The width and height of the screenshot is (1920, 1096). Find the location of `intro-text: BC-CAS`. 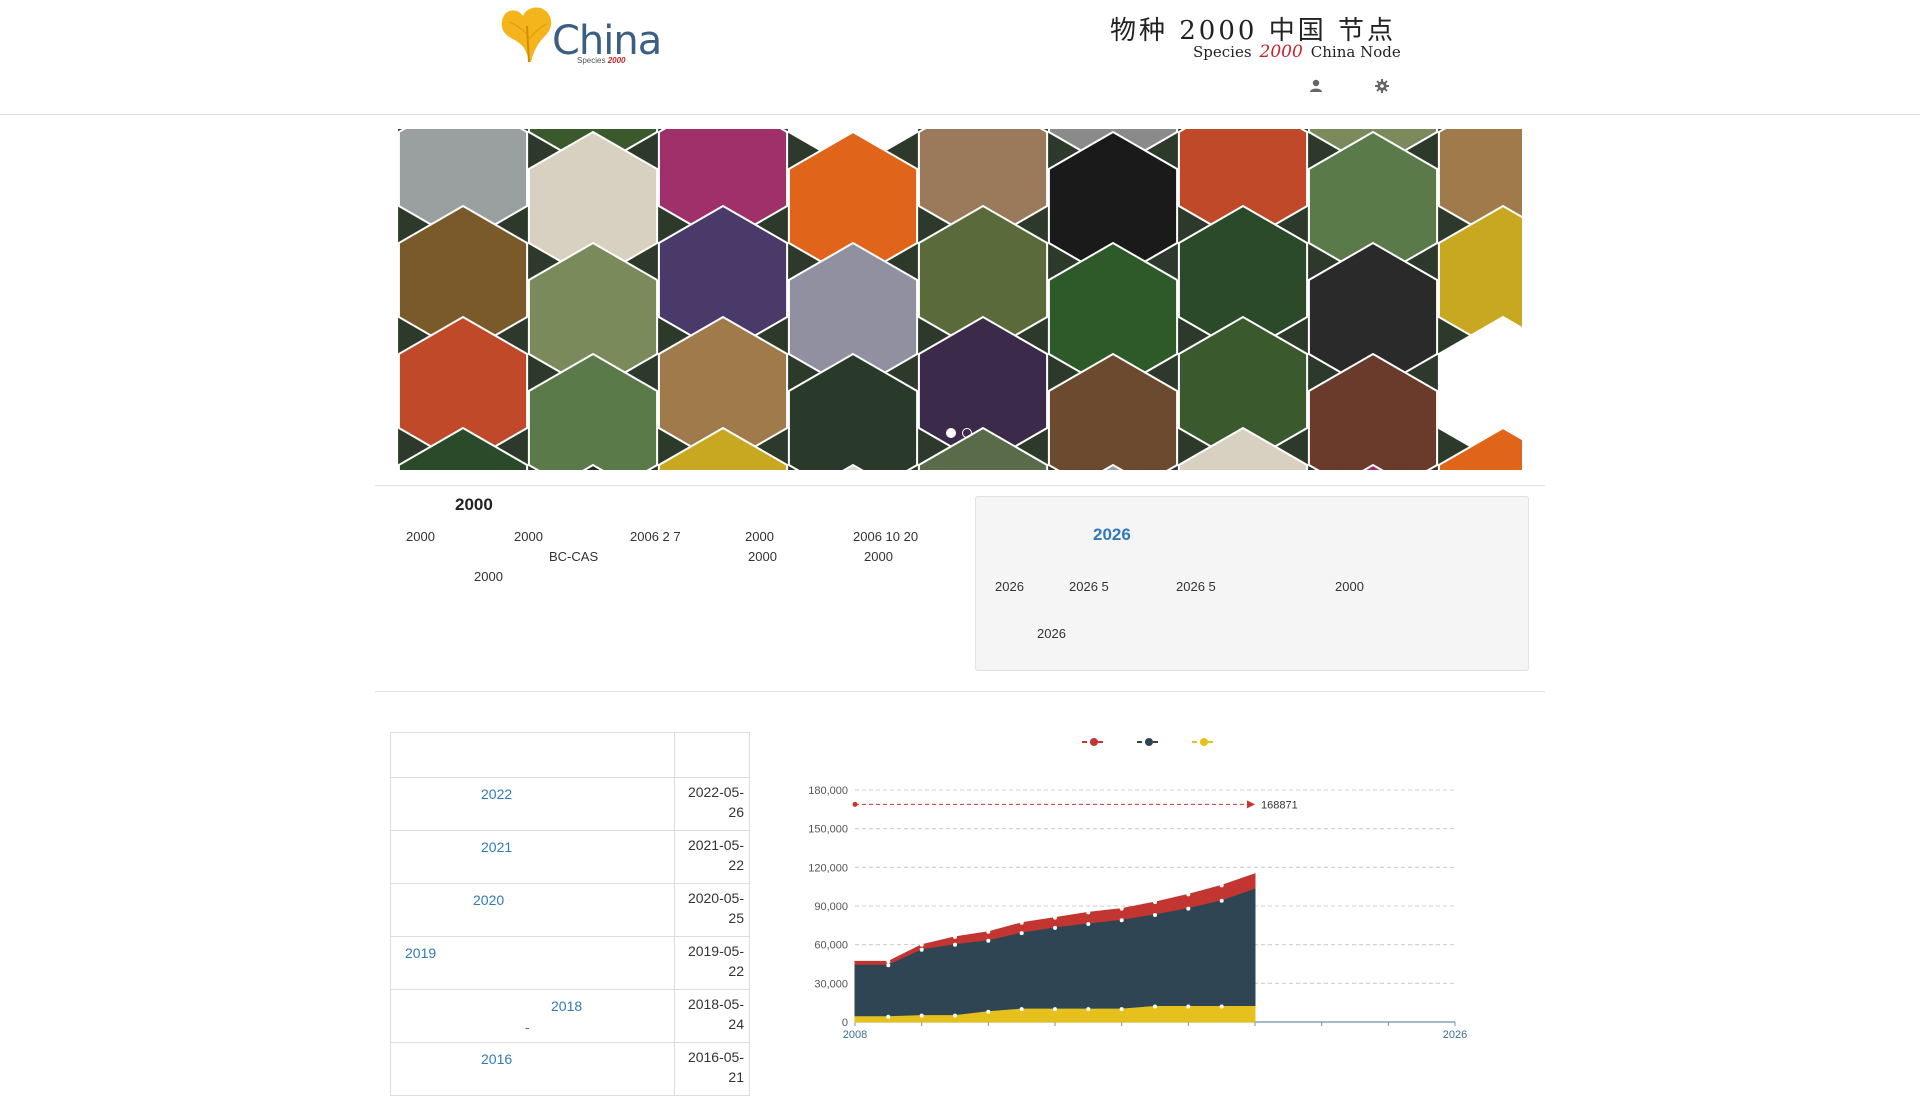

intro-text: BC-CAS is located at coordinates (574, 556).